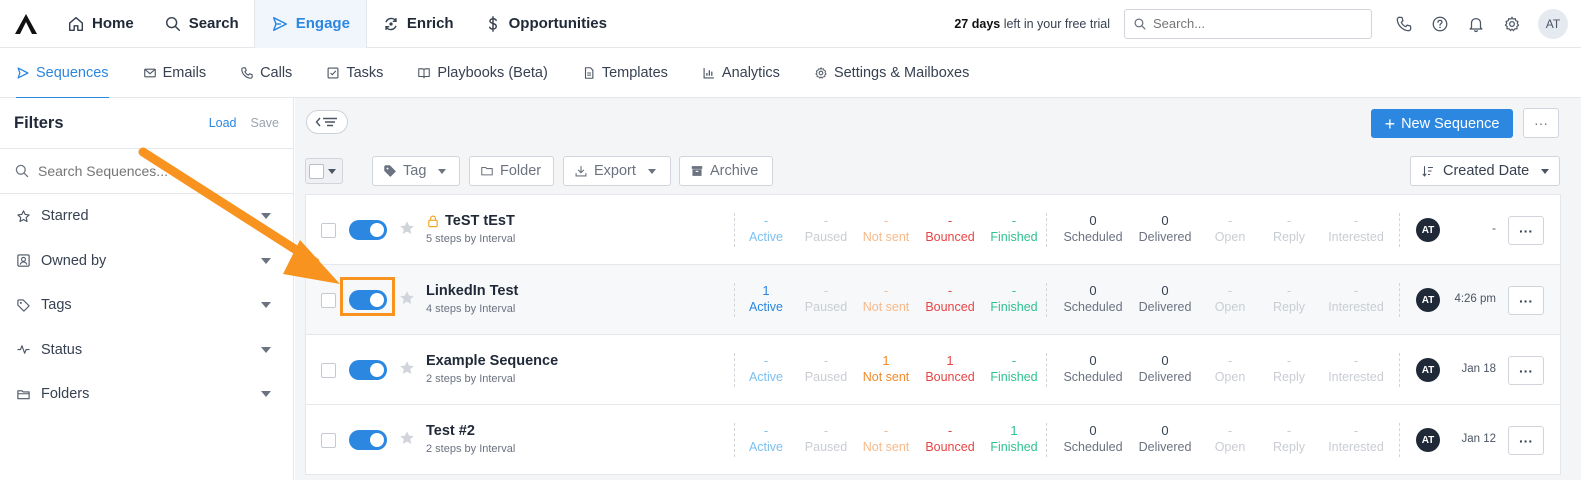 This screenshot has width=1581, height=480. What do you see at coordinates (266, 73) in the screenshot?
I see `tab-calls: Calls` at bounding box center [266, 73].